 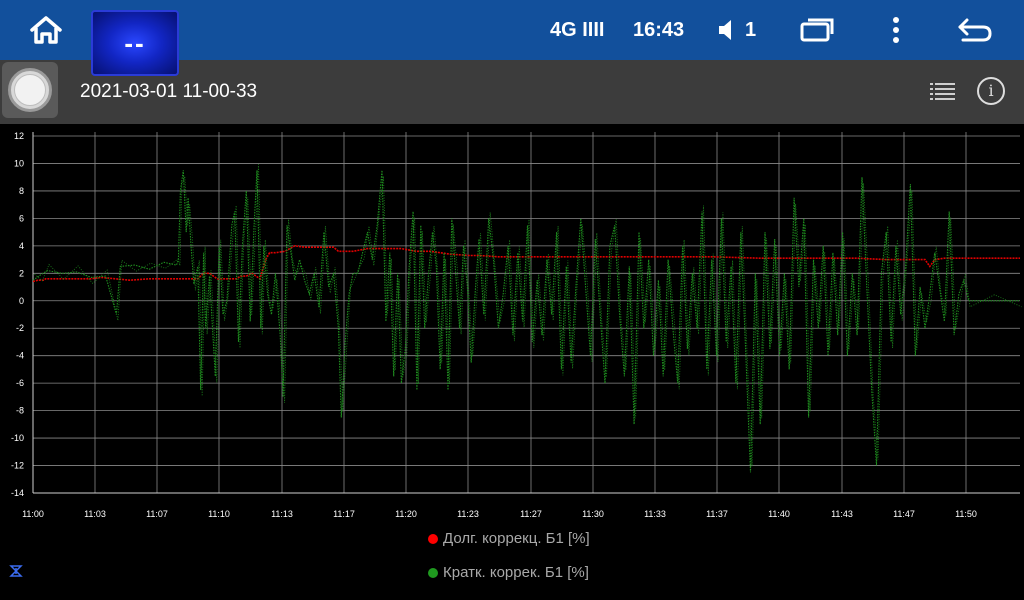 What do you see at coordinates (751, 30) in the screenshot?
I see `volume-level: 1` at bounding box center [751, 30].